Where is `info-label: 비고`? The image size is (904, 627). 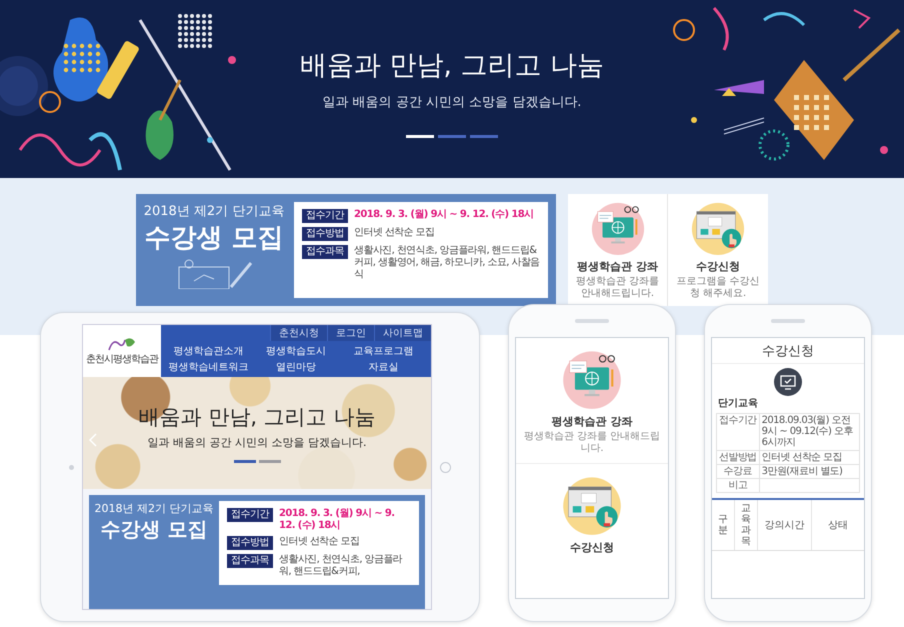 info-label: 비고 is located at coordinates (738, 485).